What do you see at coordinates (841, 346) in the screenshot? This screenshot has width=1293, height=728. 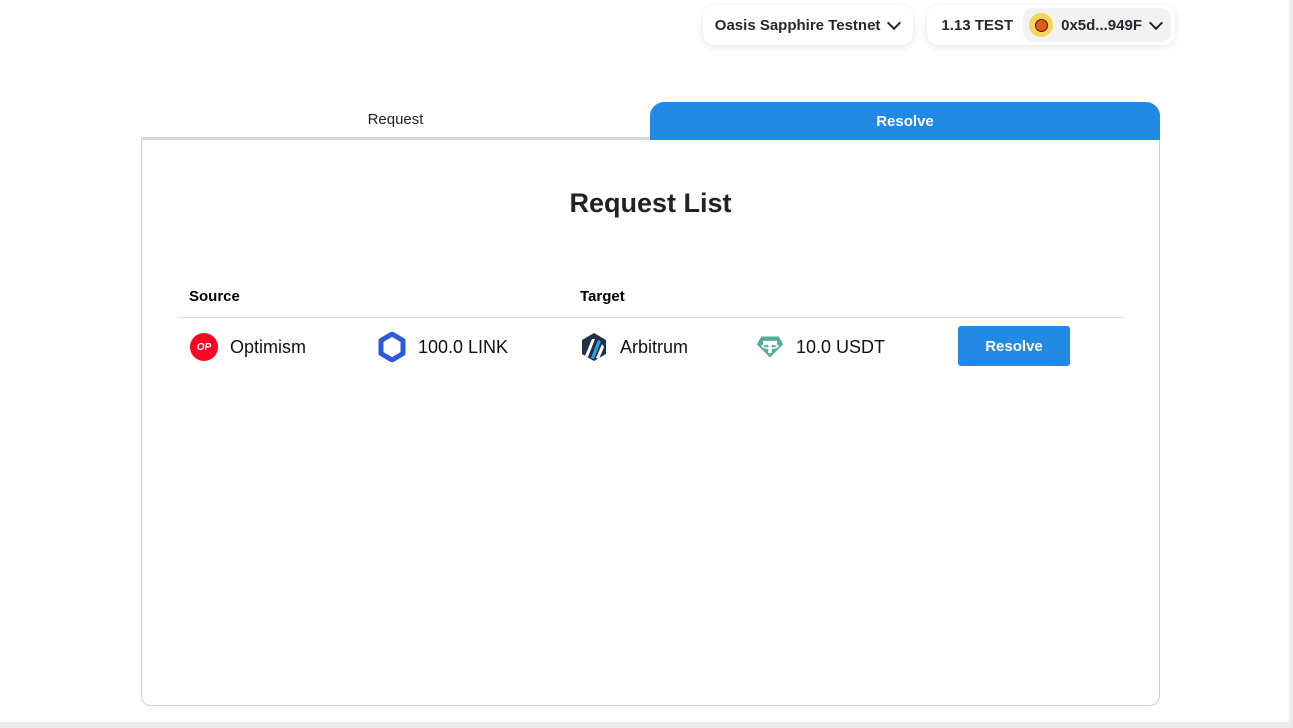 I see `target-amount: 10.0 USDT` at bounding box center [841, 346].